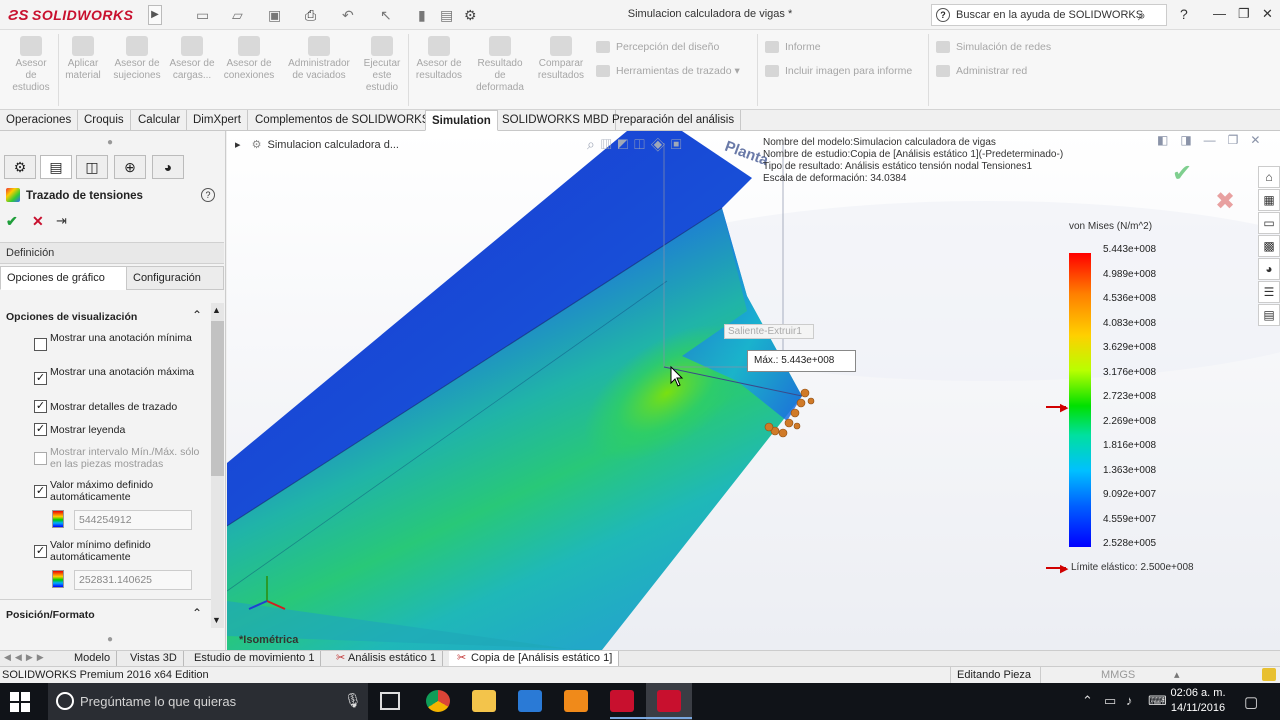  I want to click on language-icon: ⌨, so click(1157, 701).